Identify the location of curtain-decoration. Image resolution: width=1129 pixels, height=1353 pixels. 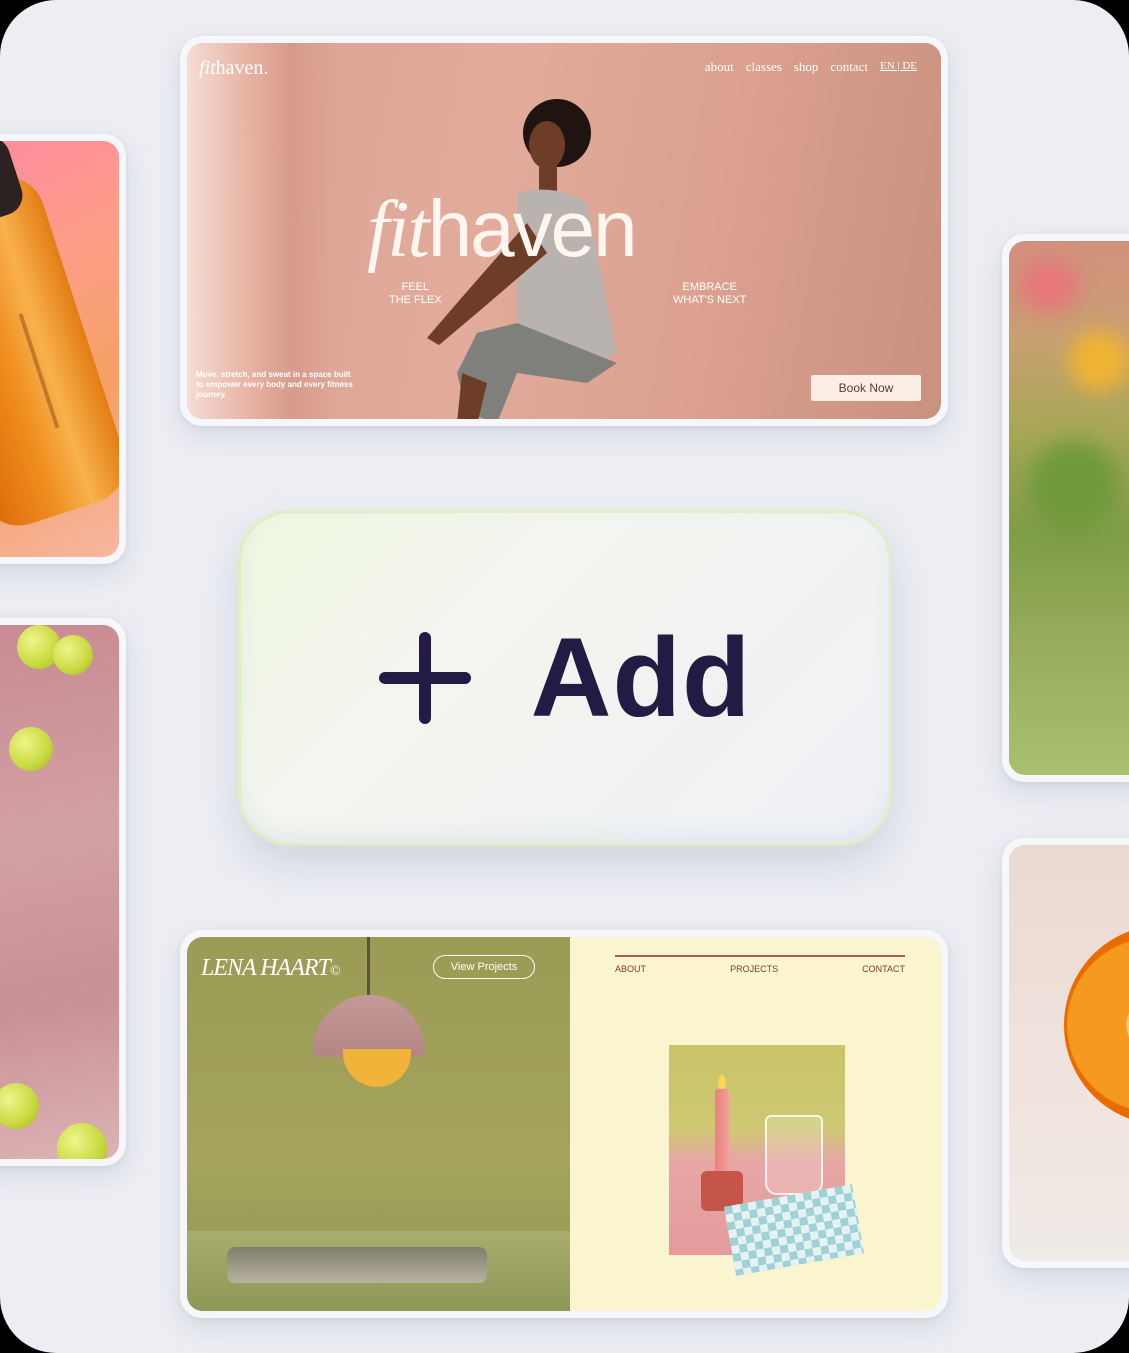
(262, 231).